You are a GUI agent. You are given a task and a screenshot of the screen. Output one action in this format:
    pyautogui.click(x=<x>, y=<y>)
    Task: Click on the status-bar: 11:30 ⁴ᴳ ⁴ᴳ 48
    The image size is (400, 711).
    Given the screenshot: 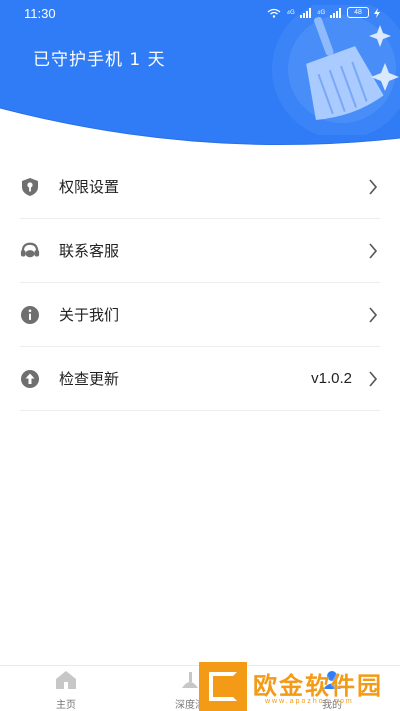 What is the action you would take?
    pyautogui.click(x=200, y=14)
    